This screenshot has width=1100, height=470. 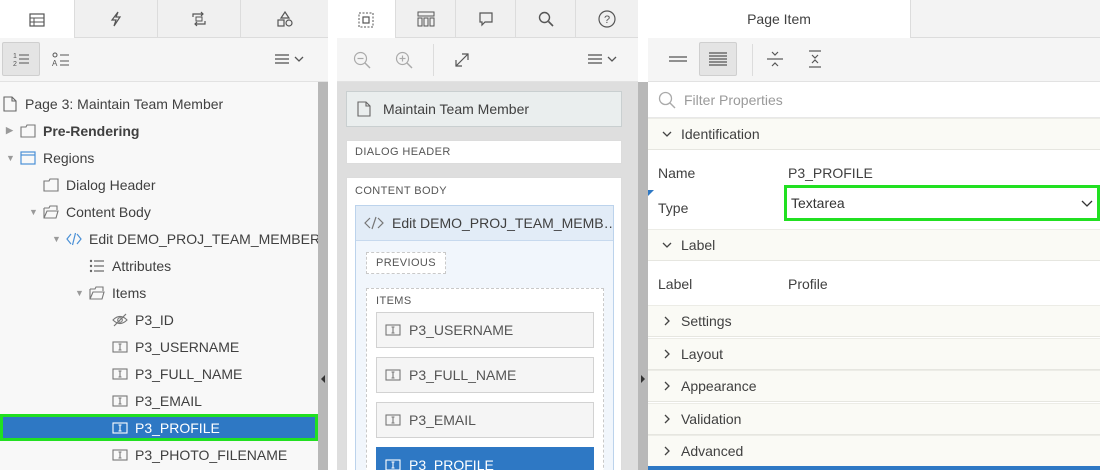 I want to click on expand-all-icon, so click(x=815, y=59).